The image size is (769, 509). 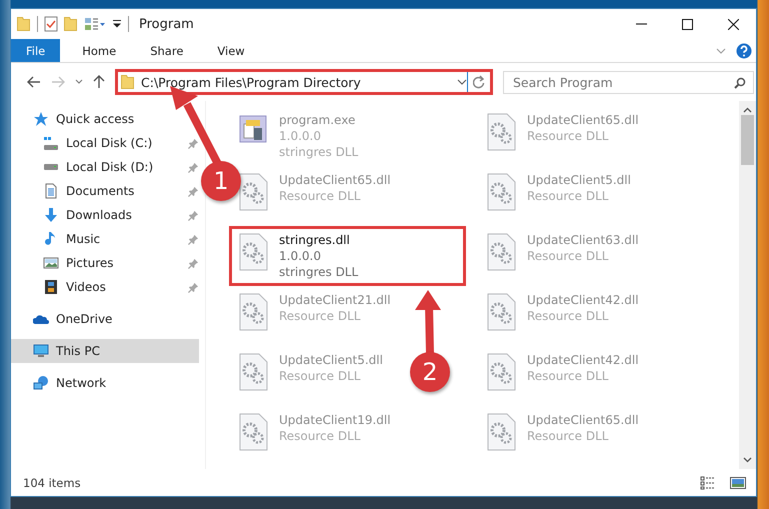 What do you see at coordinates (99, 82) in the screenshot?
I see `arrow-up-icon` at bounding box center [99, 82].